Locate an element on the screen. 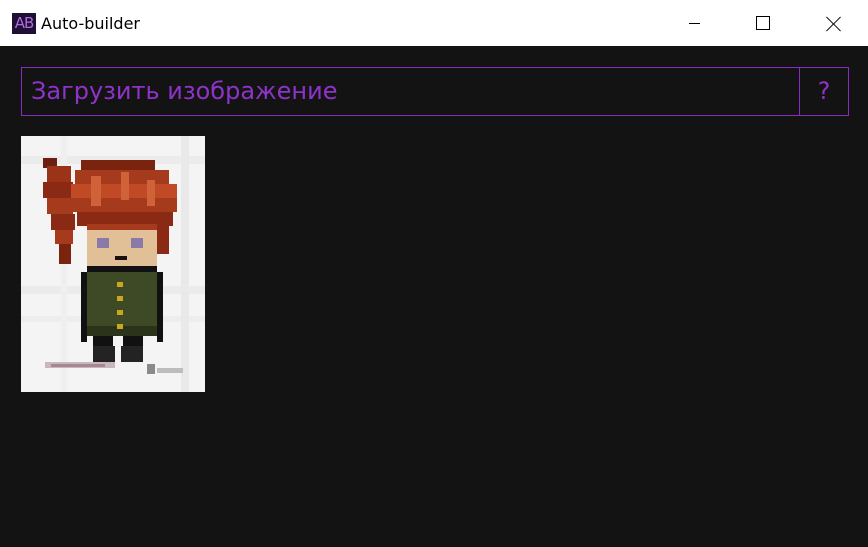 The height and width of the screenshot is (547, 868). minimize-icon is located at coordinates (694, 23).